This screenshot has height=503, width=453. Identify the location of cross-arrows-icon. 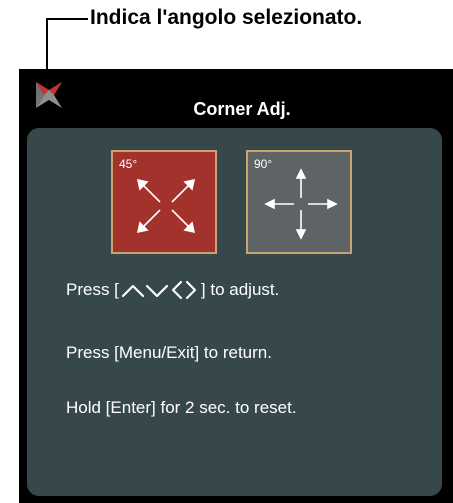
(301, 204).